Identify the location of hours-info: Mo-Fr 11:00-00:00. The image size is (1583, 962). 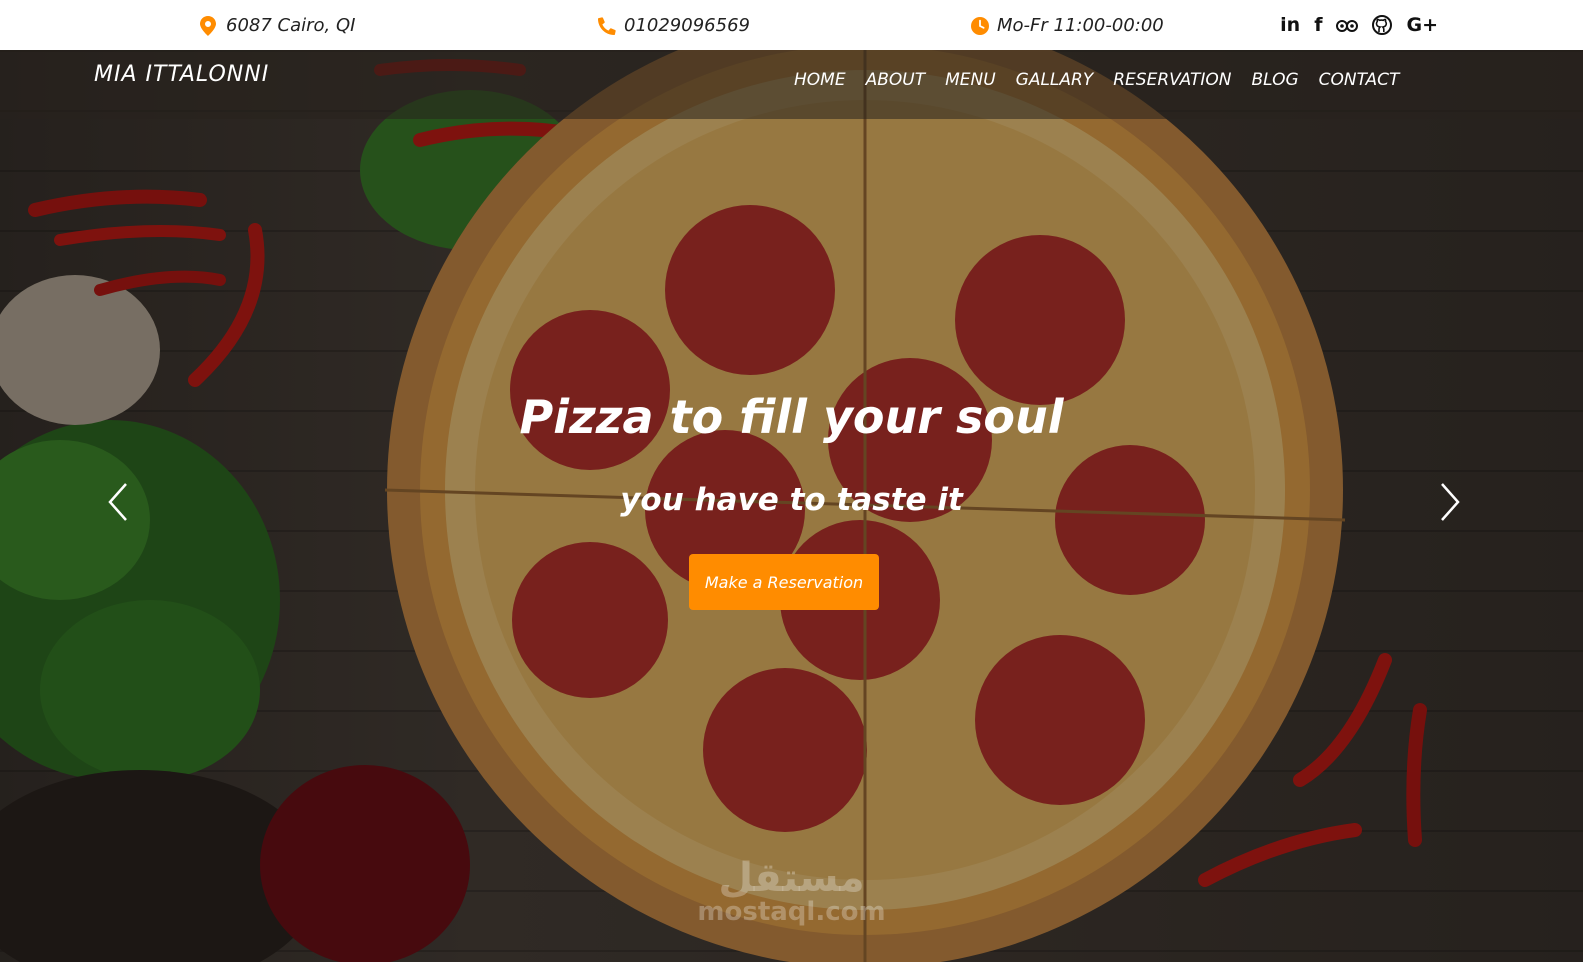
(1067, 25).